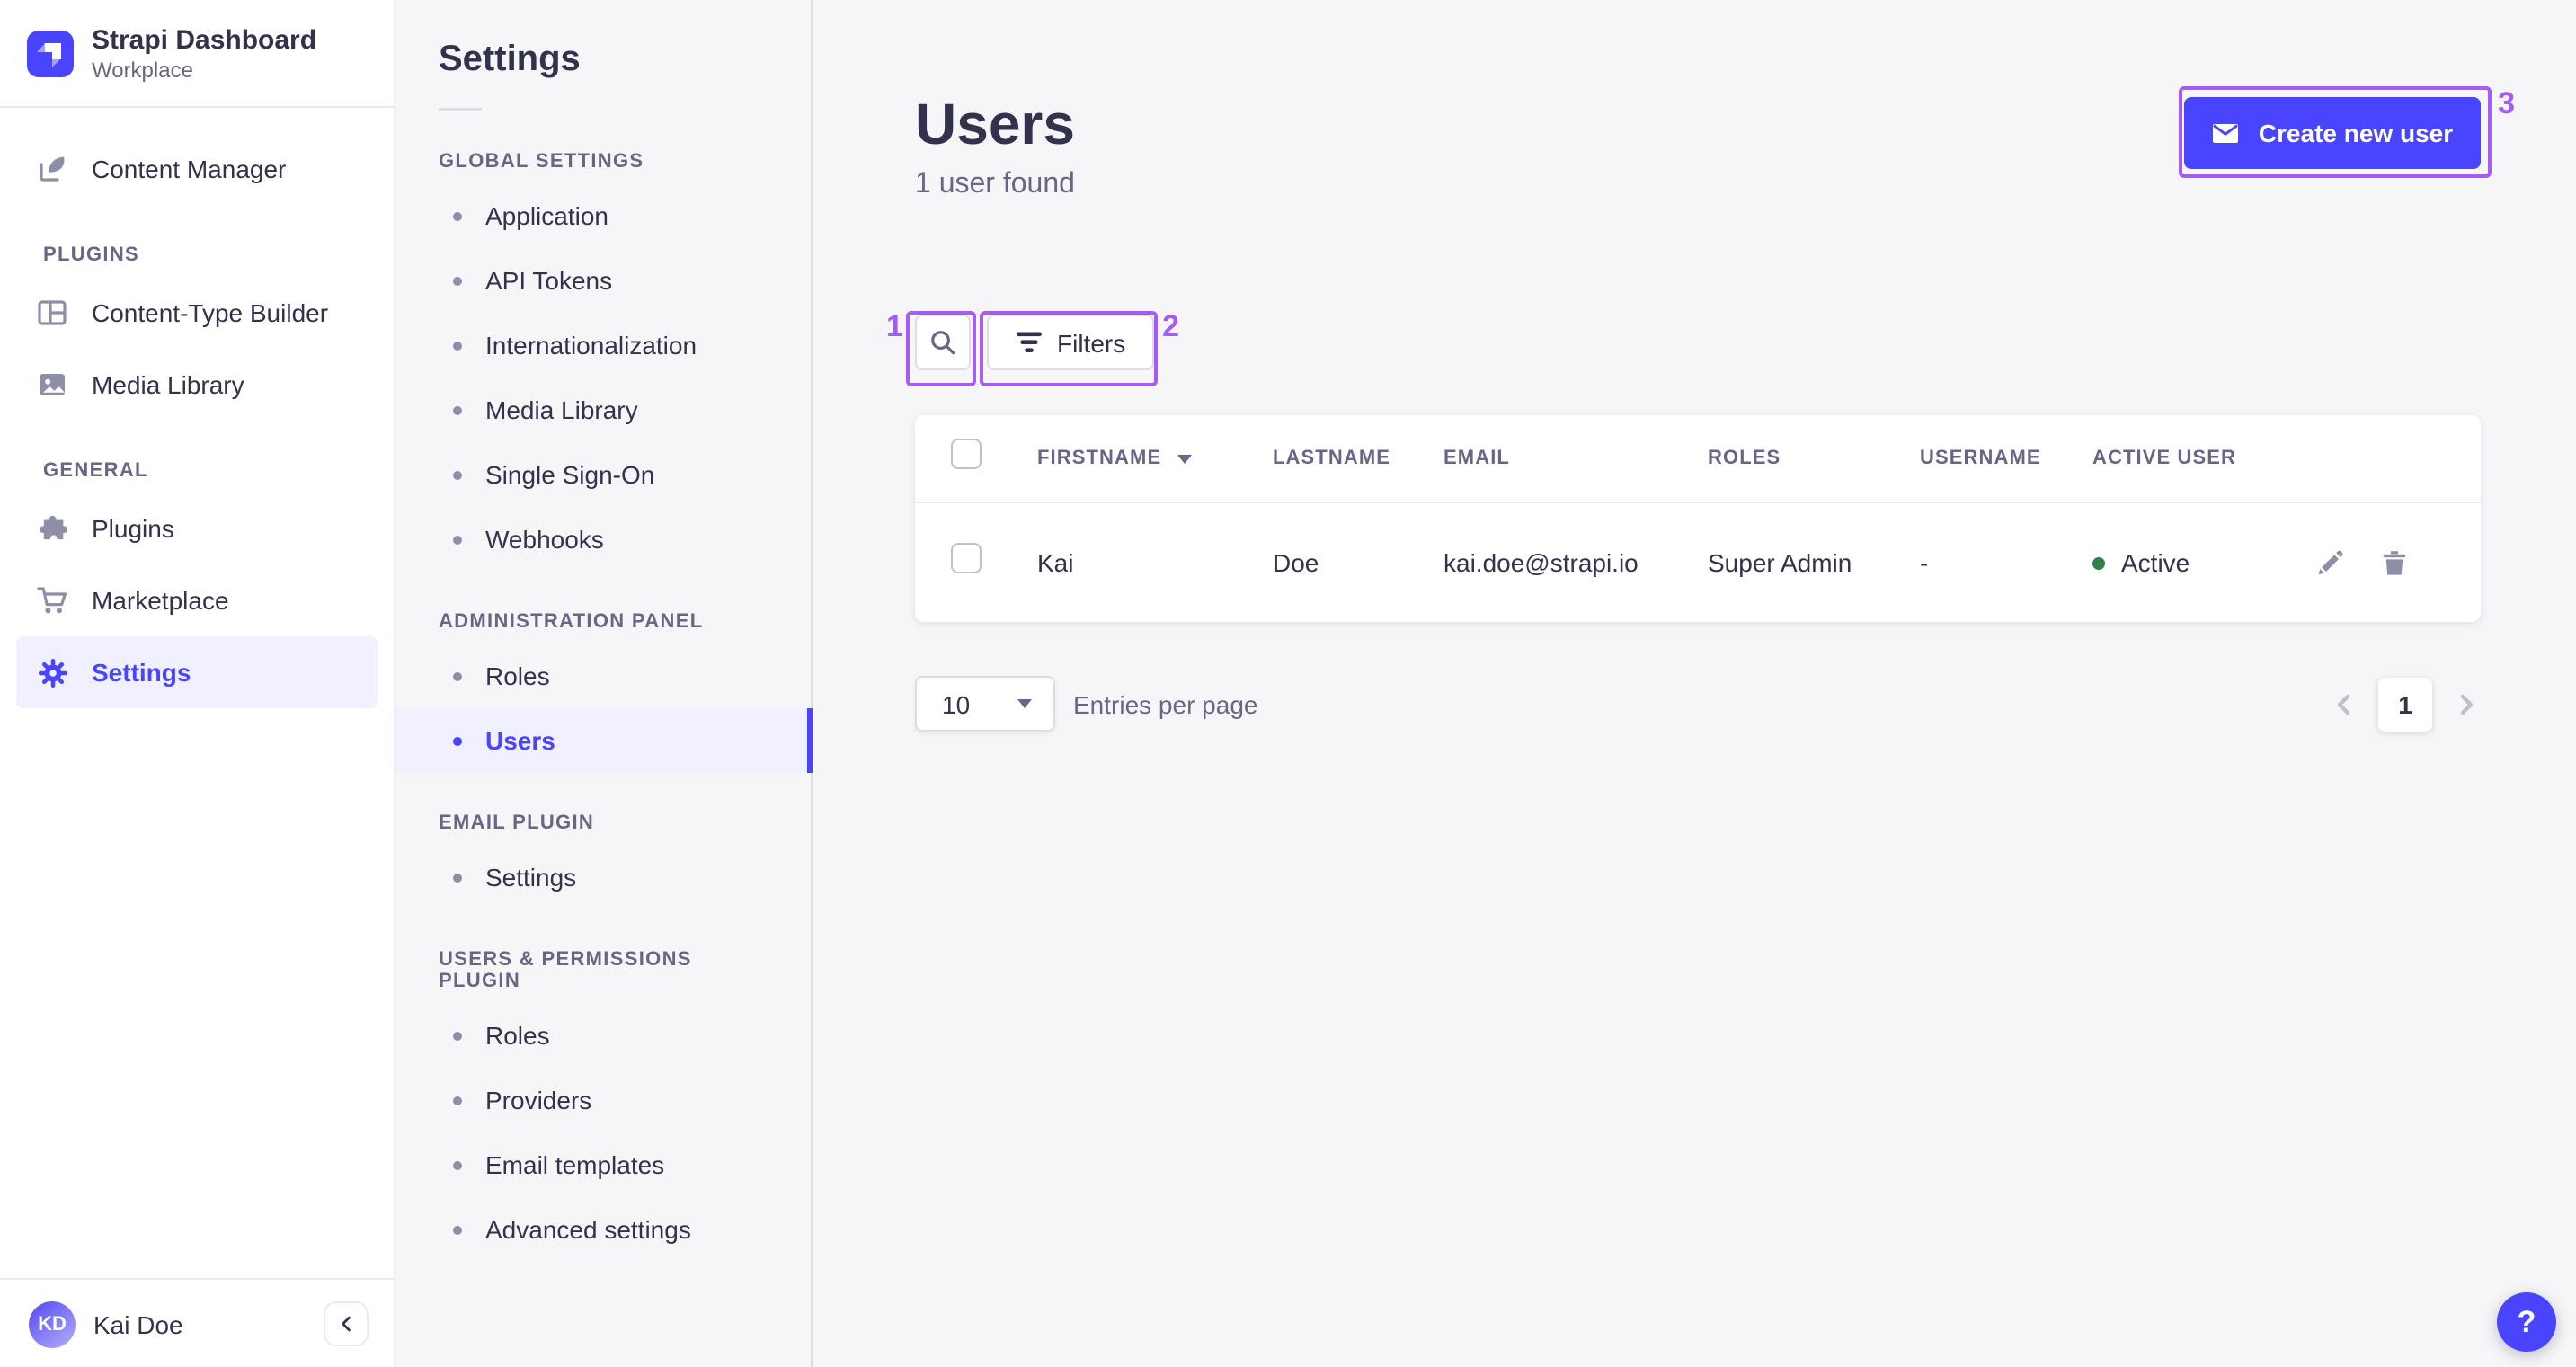  Describe the element at coordinates (2098, 562) in the screenshot. I see `status-dot-icon` at that location.